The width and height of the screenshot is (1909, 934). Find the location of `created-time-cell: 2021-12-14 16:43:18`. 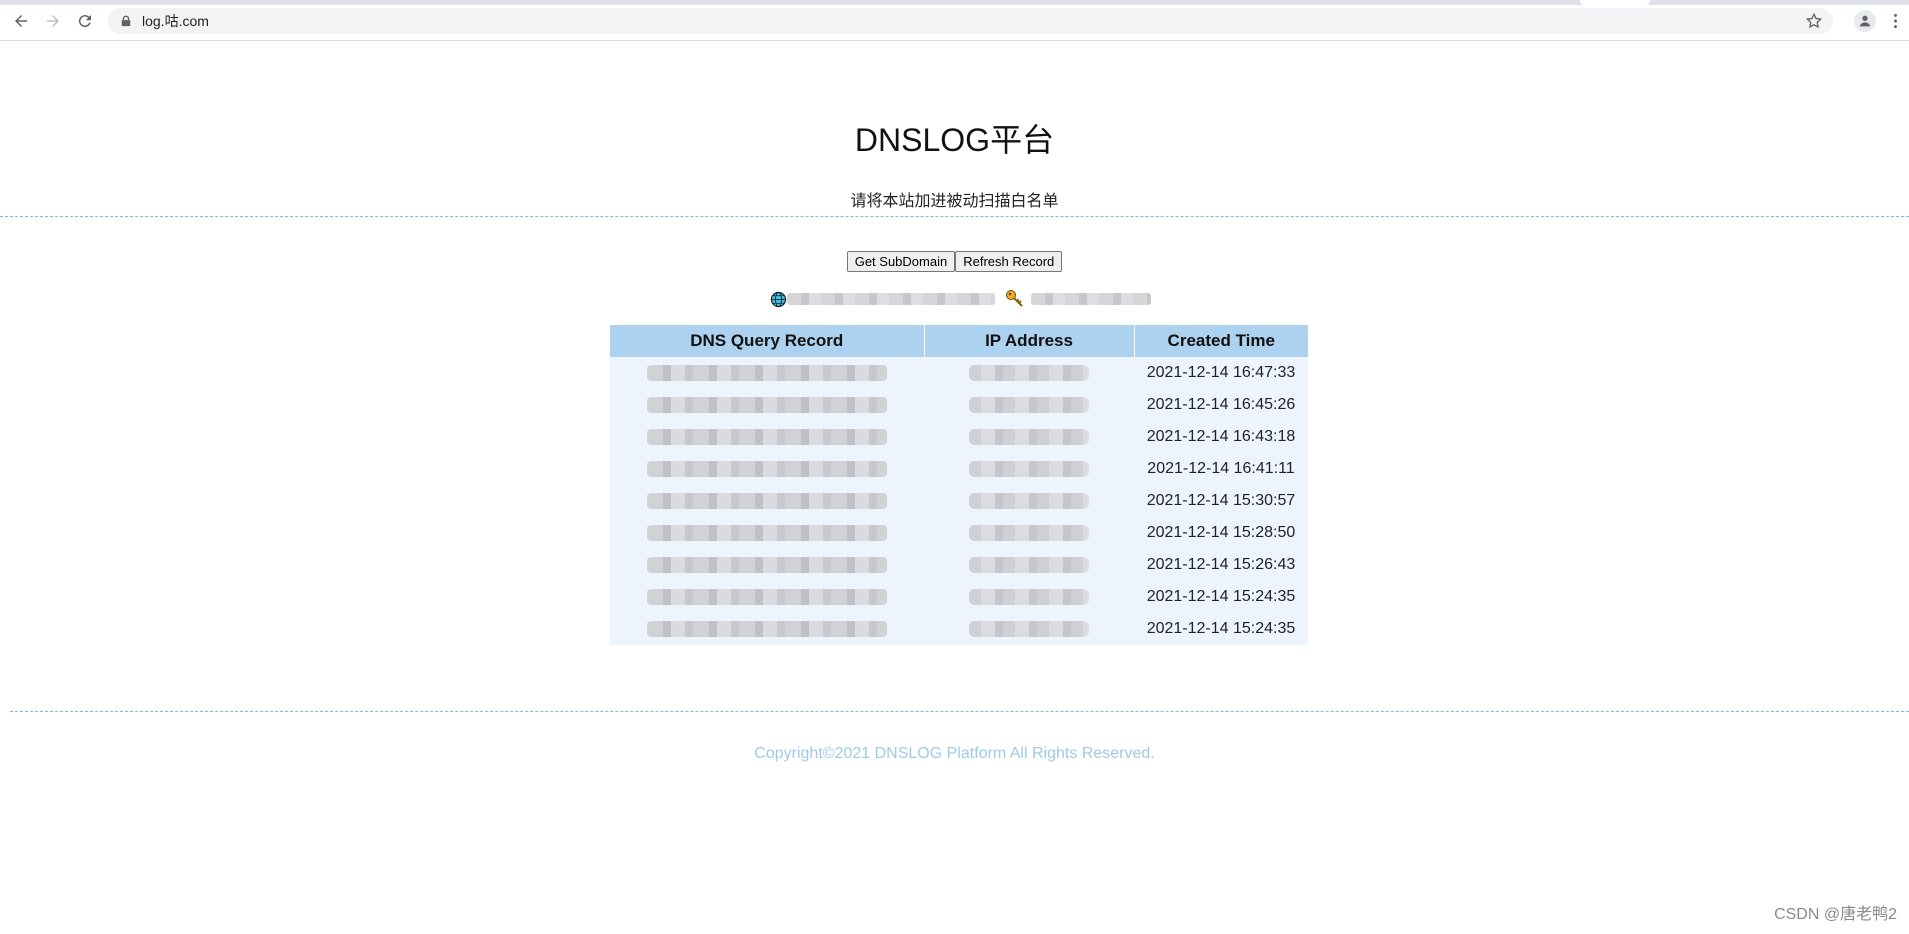

created-time-cell: 2021-12-14 16:43:18 is located at coordinates (1221, 436).